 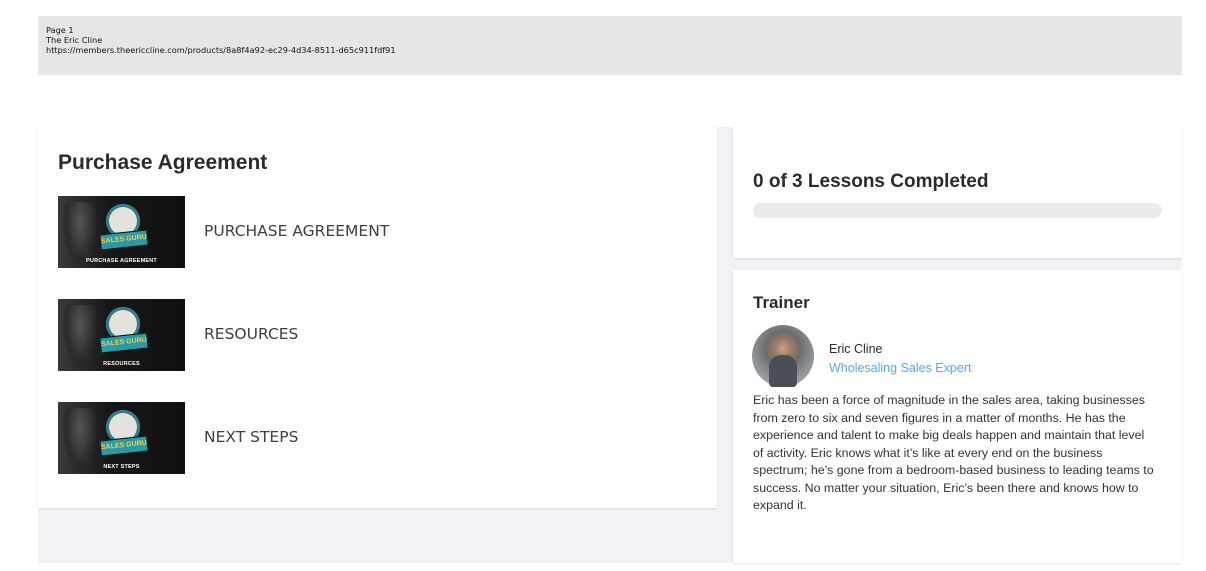 I want to click on lesson-thumbnail: SALES GURU PURCHASE AGREEMENT, so click(x=121, y=232).